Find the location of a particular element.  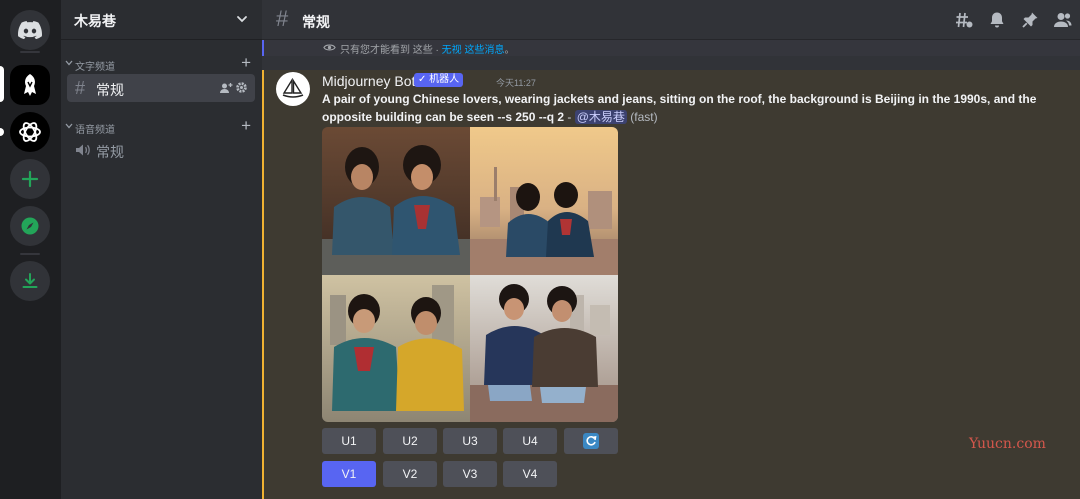

category-text-channels: 文字频道 + is located at coordinates (160, 63).